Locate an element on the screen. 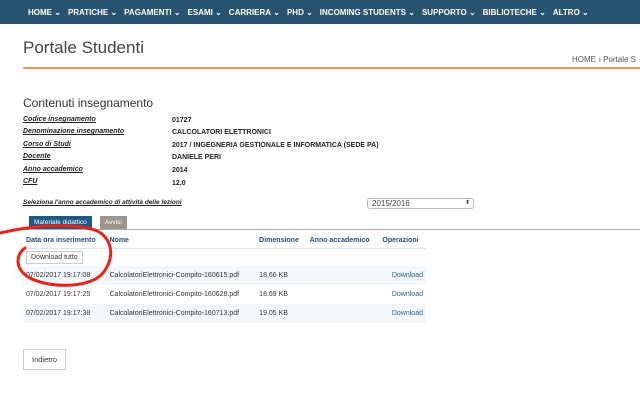 This screenshot has height=400, width=640. select-arrows-icon: ⬍ is located at coordinates (467, 203).